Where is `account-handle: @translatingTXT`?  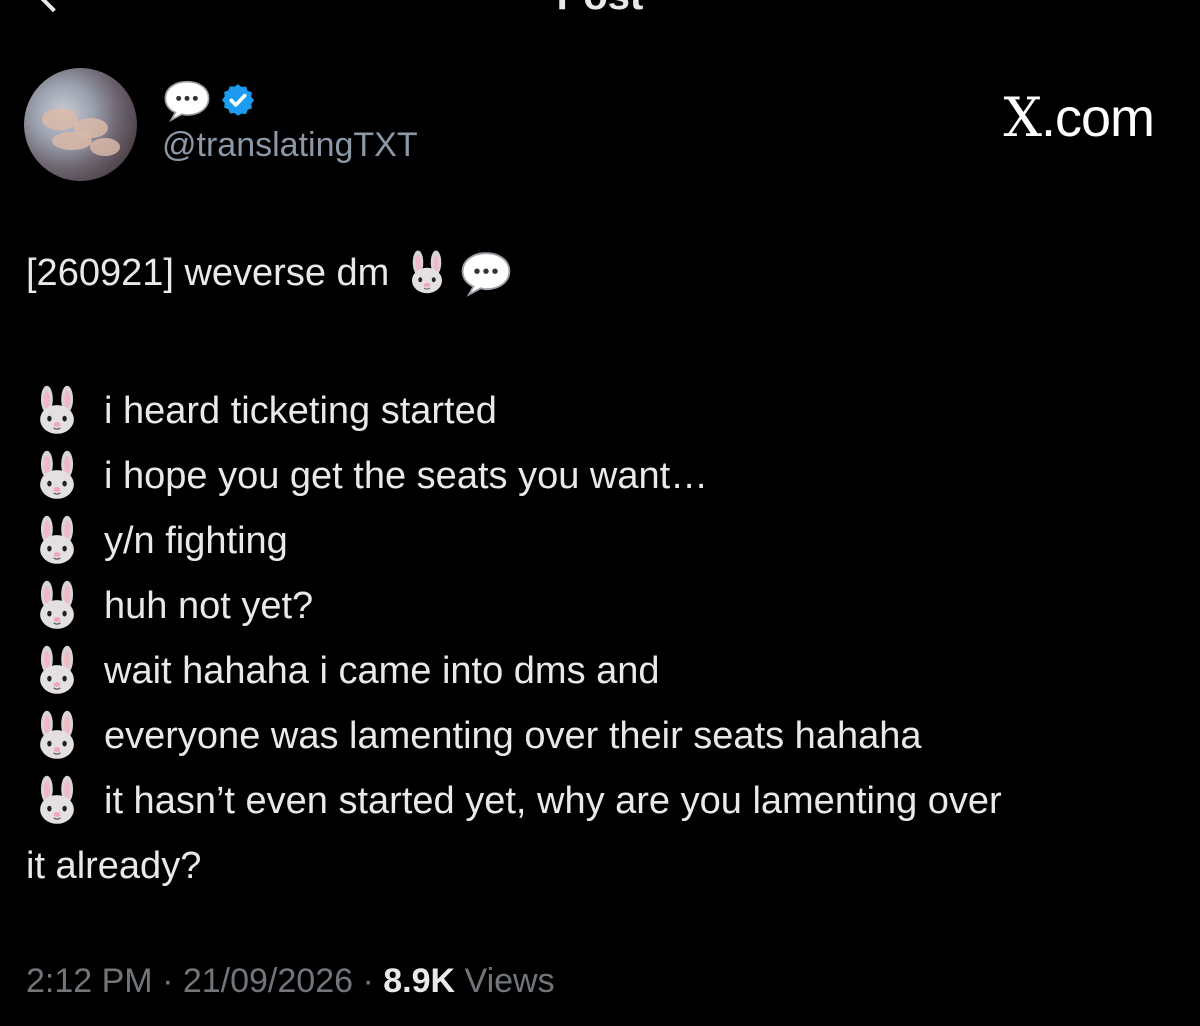
account-handle: @translatingTXT is located at coordinates (290, 145).